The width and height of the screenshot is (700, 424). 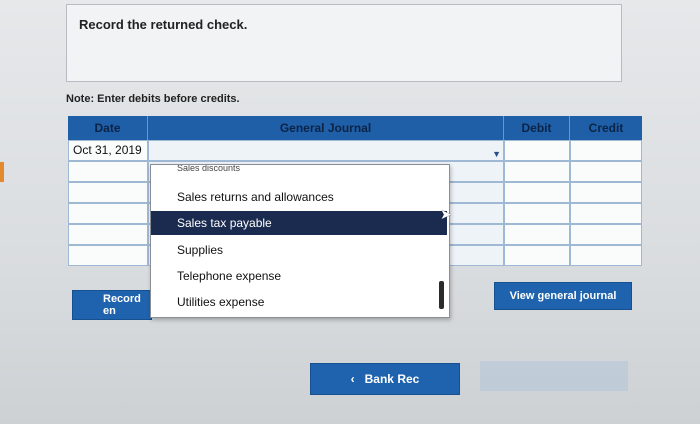 What do you see at coordinates (299, 302) in the screenshot?
I see `dropdown-item: Utilities expense` at bounding box center [299, 302].